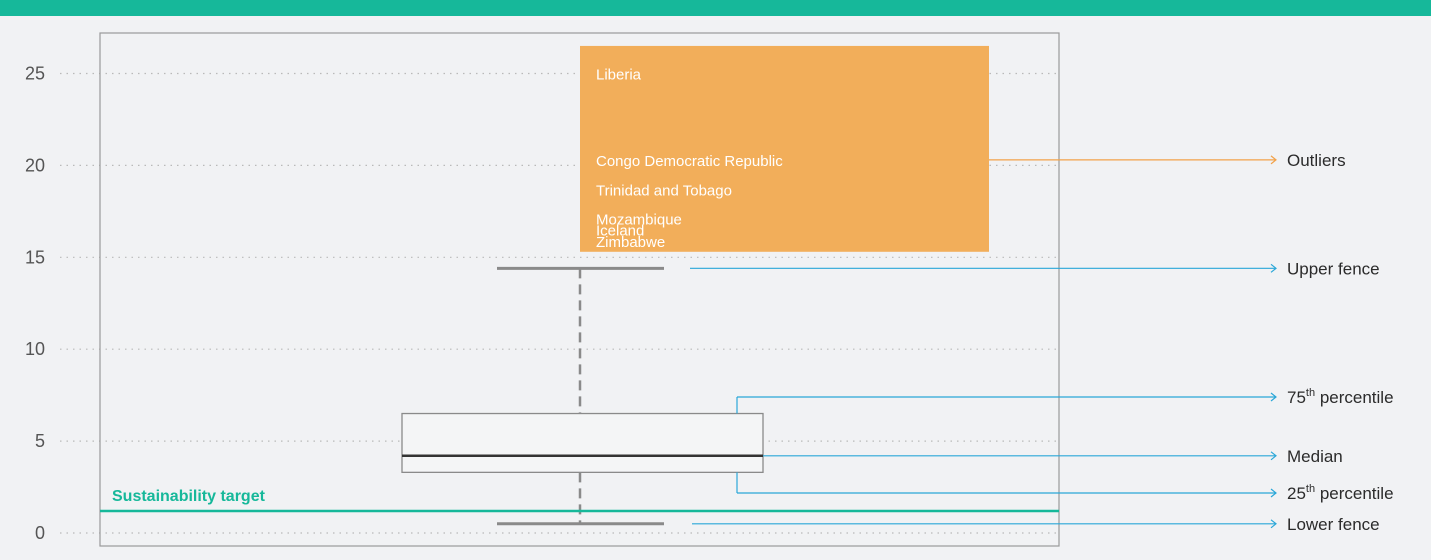 The image size is (1431, 560). Describe the element at coordinates (664, 190) in the screenshot. I see `outlier-label: Trinidad and Tobago` at that location.